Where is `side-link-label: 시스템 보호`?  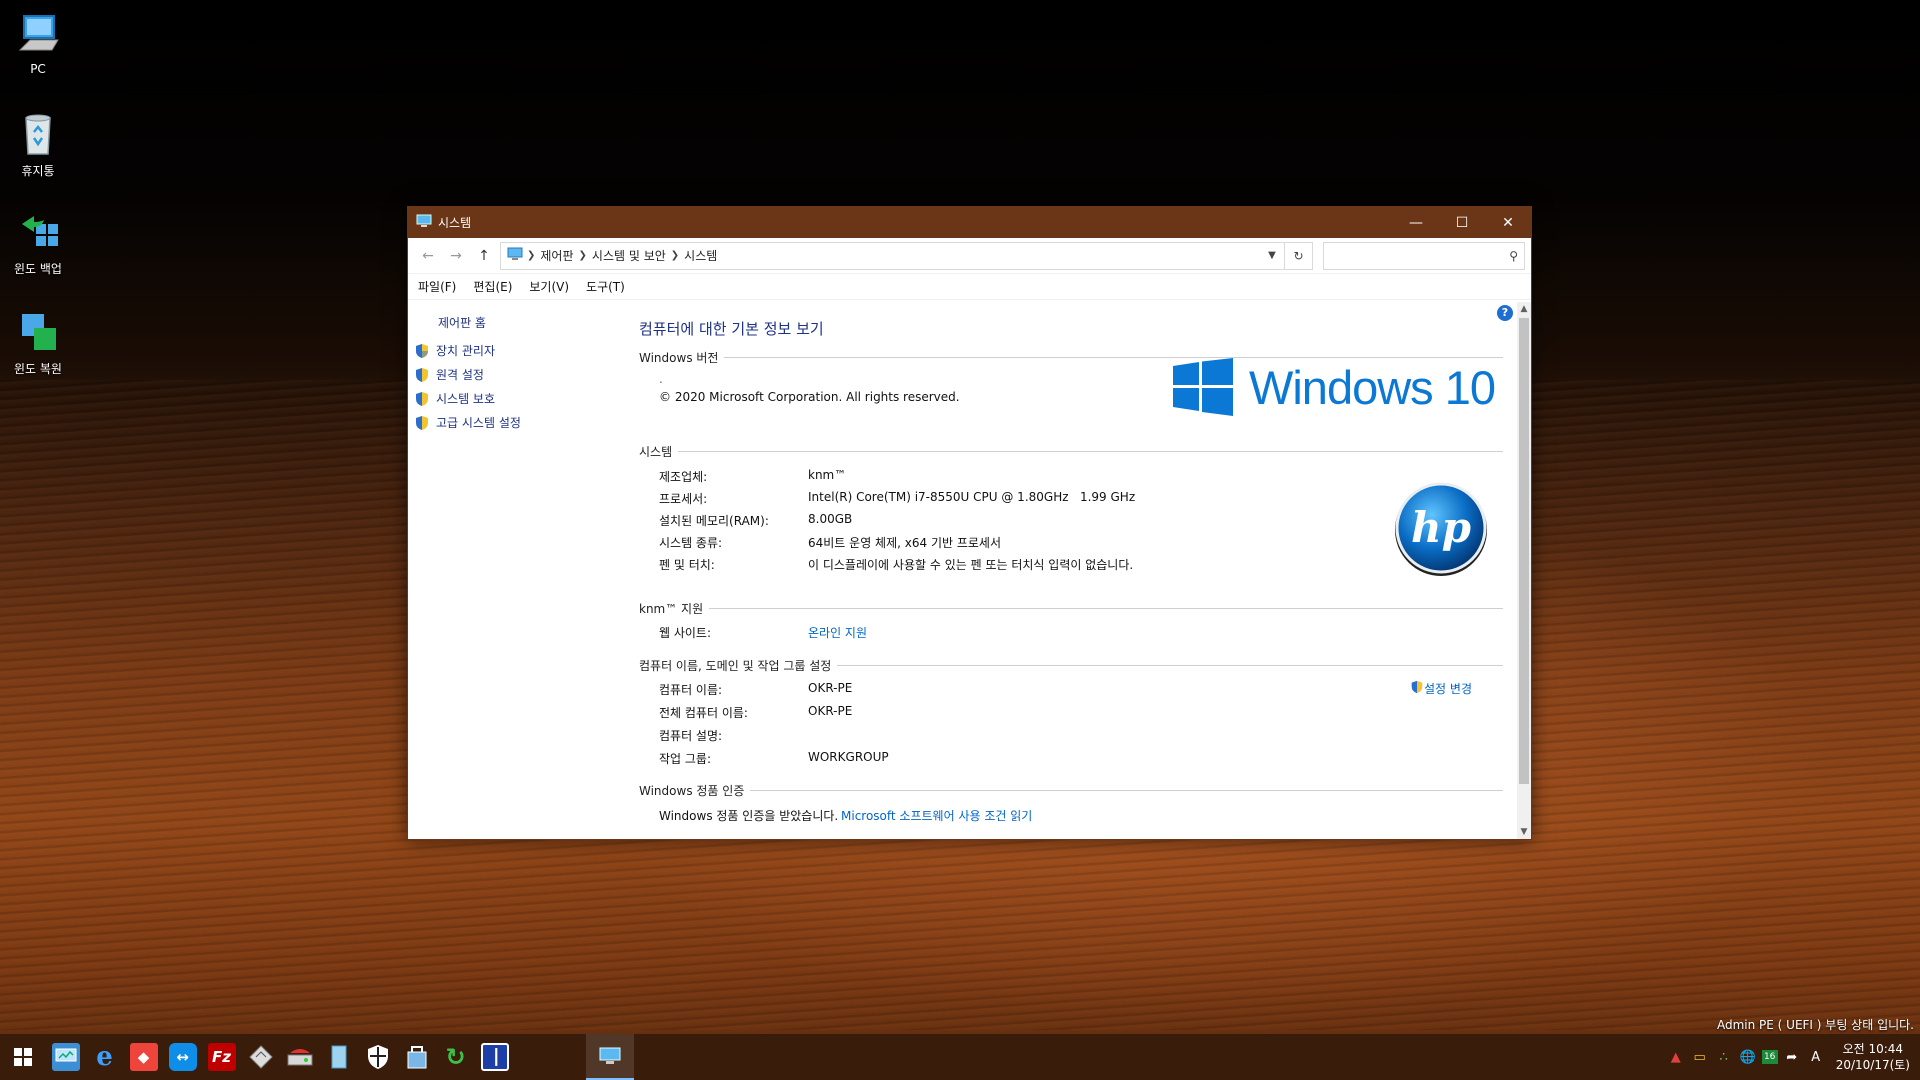 side-link-label: 시스템 보호 is located at coordinates (466, 399).